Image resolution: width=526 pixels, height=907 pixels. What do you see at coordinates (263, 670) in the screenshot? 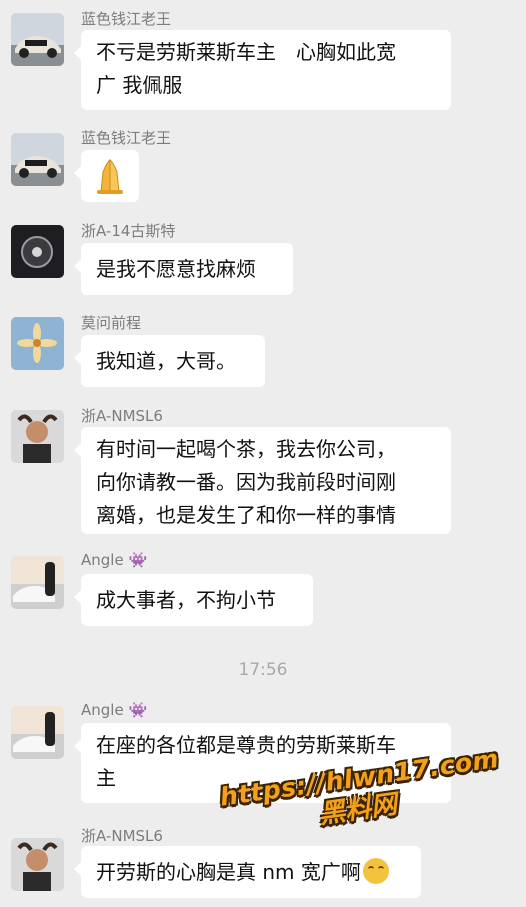
I see `chat-timestamp: 17:56` at bounding box center [263, 670].